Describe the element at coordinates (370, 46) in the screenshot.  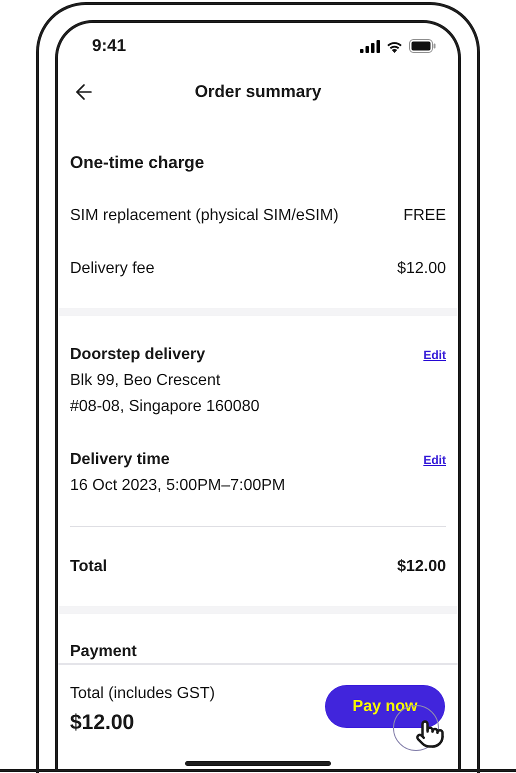
I see `signal-icon` at that location.